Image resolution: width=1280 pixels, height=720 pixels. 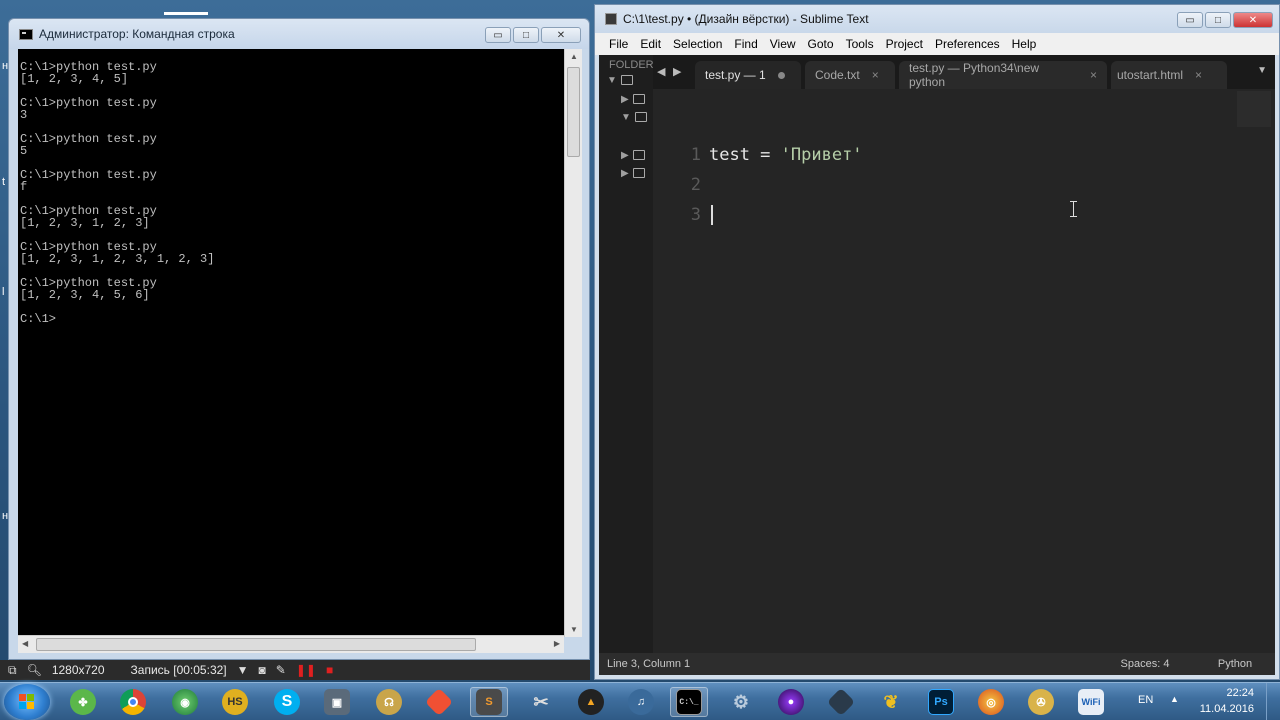 What do you see at coordinates (541, 702) in the screenshot?
I see `scissors-app-icon: ✂` at bounding box center [541, 702].